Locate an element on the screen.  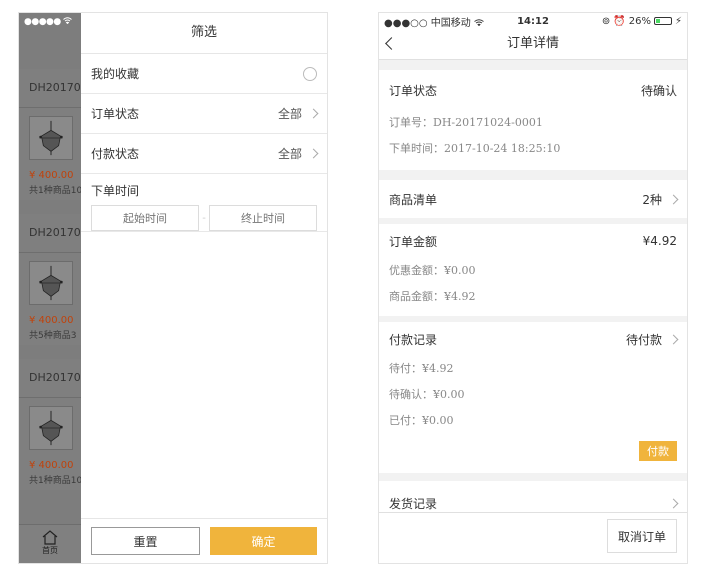
tab-home: 首页 is located at coordinates (50, 543).